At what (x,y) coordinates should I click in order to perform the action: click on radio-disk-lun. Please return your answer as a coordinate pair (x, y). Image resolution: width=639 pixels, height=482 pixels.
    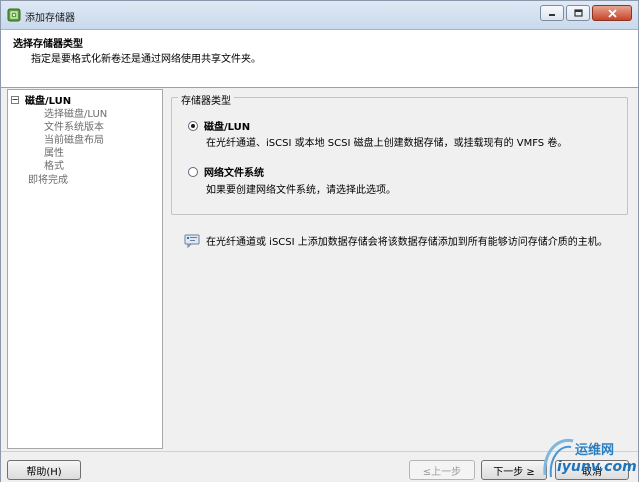
    Looking at the image, I should click on (193, 125).